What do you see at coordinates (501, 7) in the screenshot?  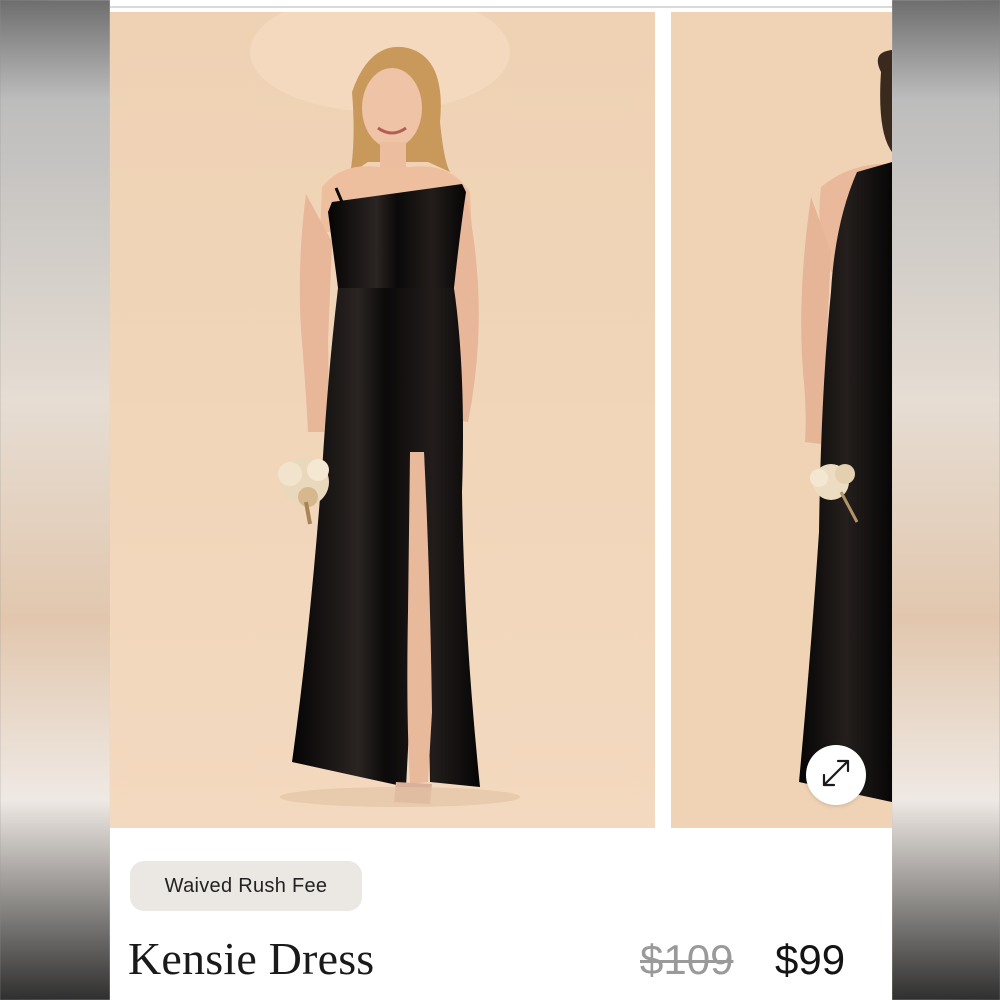 I see `top-divider` at bounding box center [501, 7].